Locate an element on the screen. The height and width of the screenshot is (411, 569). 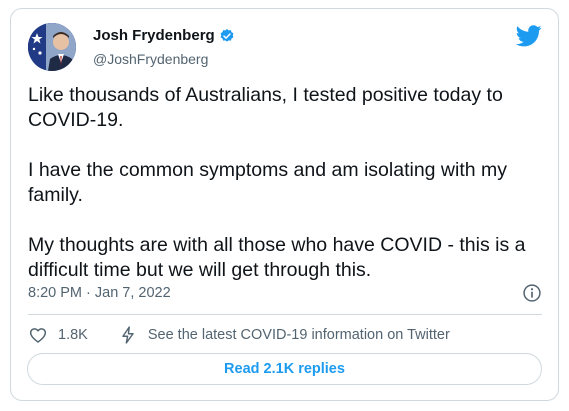
author-name-row: Josh Frydenberg is located at coordinates (164, 35).